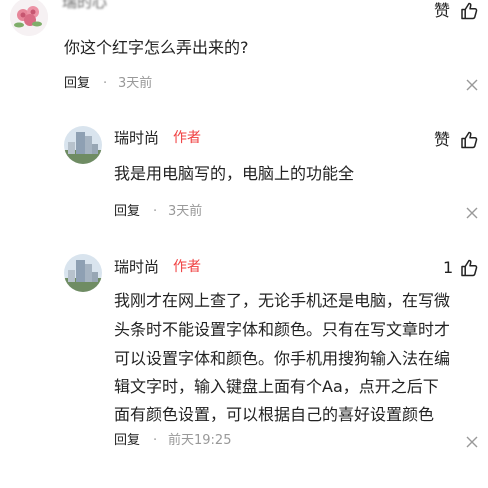 Image resolution: width=488 pixels, height=488 pixels. I want to click on reply-text-line: 头条时不能设置字体和颜色。只有在写文章时才, so click(282, 329).